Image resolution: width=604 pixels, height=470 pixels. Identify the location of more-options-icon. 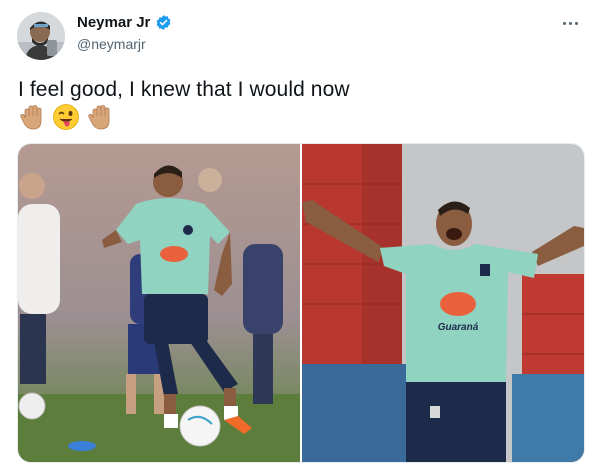
(570, 23).